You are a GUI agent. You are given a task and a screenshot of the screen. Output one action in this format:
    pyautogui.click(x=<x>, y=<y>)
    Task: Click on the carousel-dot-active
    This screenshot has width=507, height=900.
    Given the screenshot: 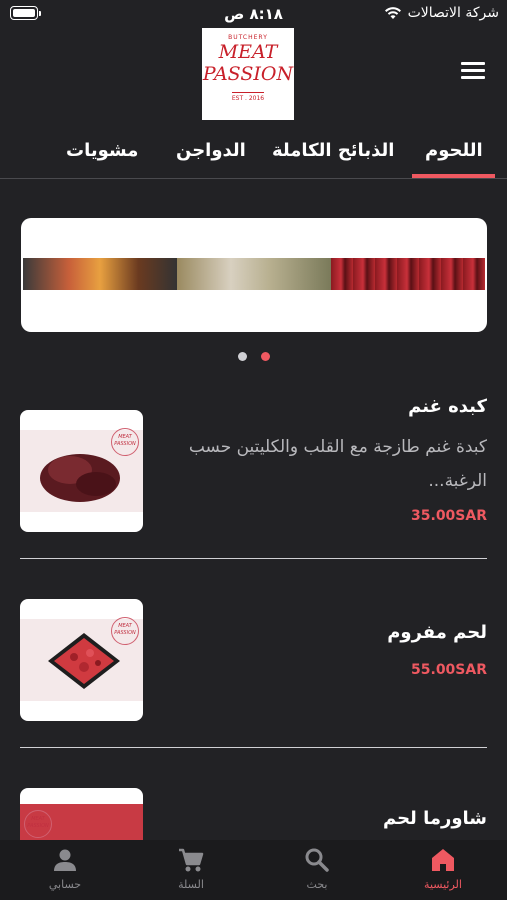 What is the action you would take?
    pyautogui.click(x=265, y=356)
    